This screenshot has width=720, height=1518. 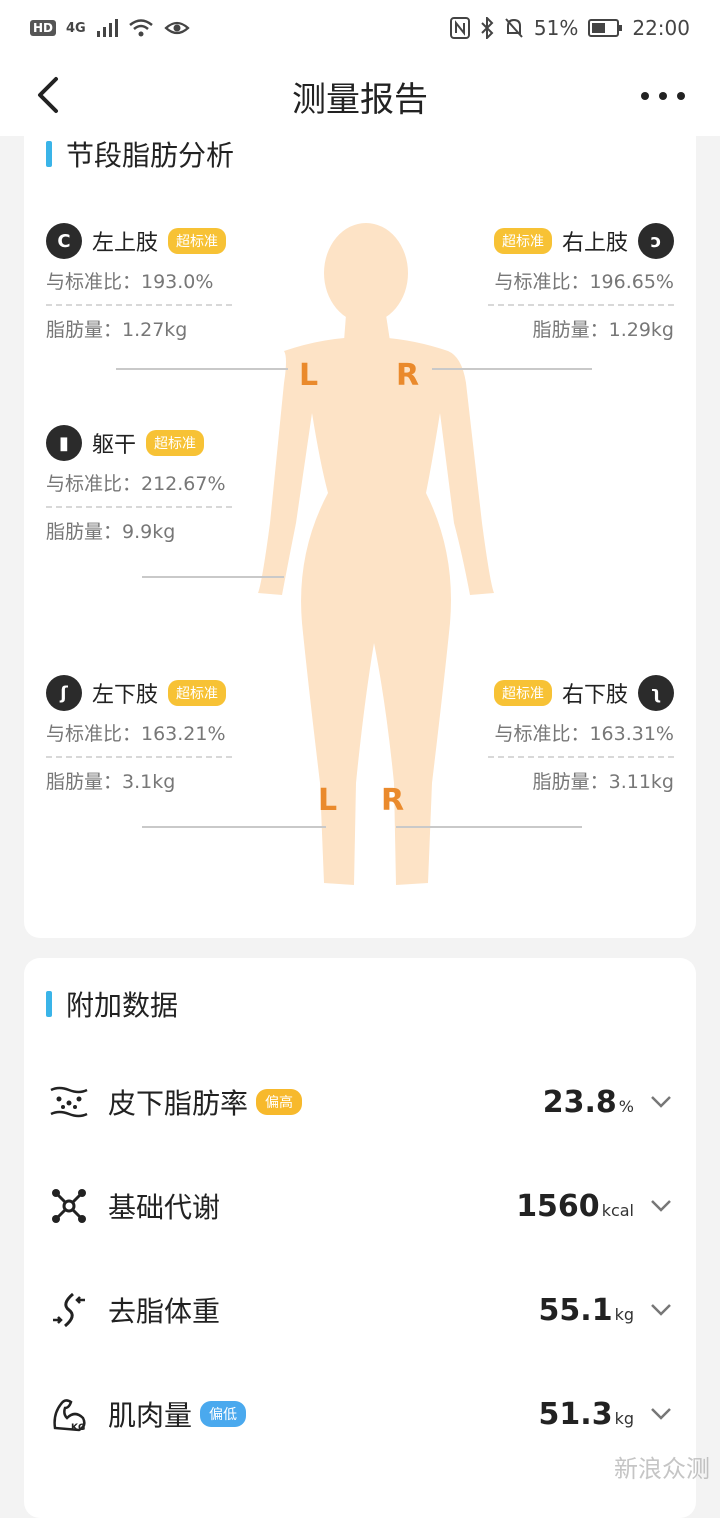 What do you see at coordinates (308, 375) in the screenshot?
I see `marker-upper-left: L` at bounding box center [308, 375].